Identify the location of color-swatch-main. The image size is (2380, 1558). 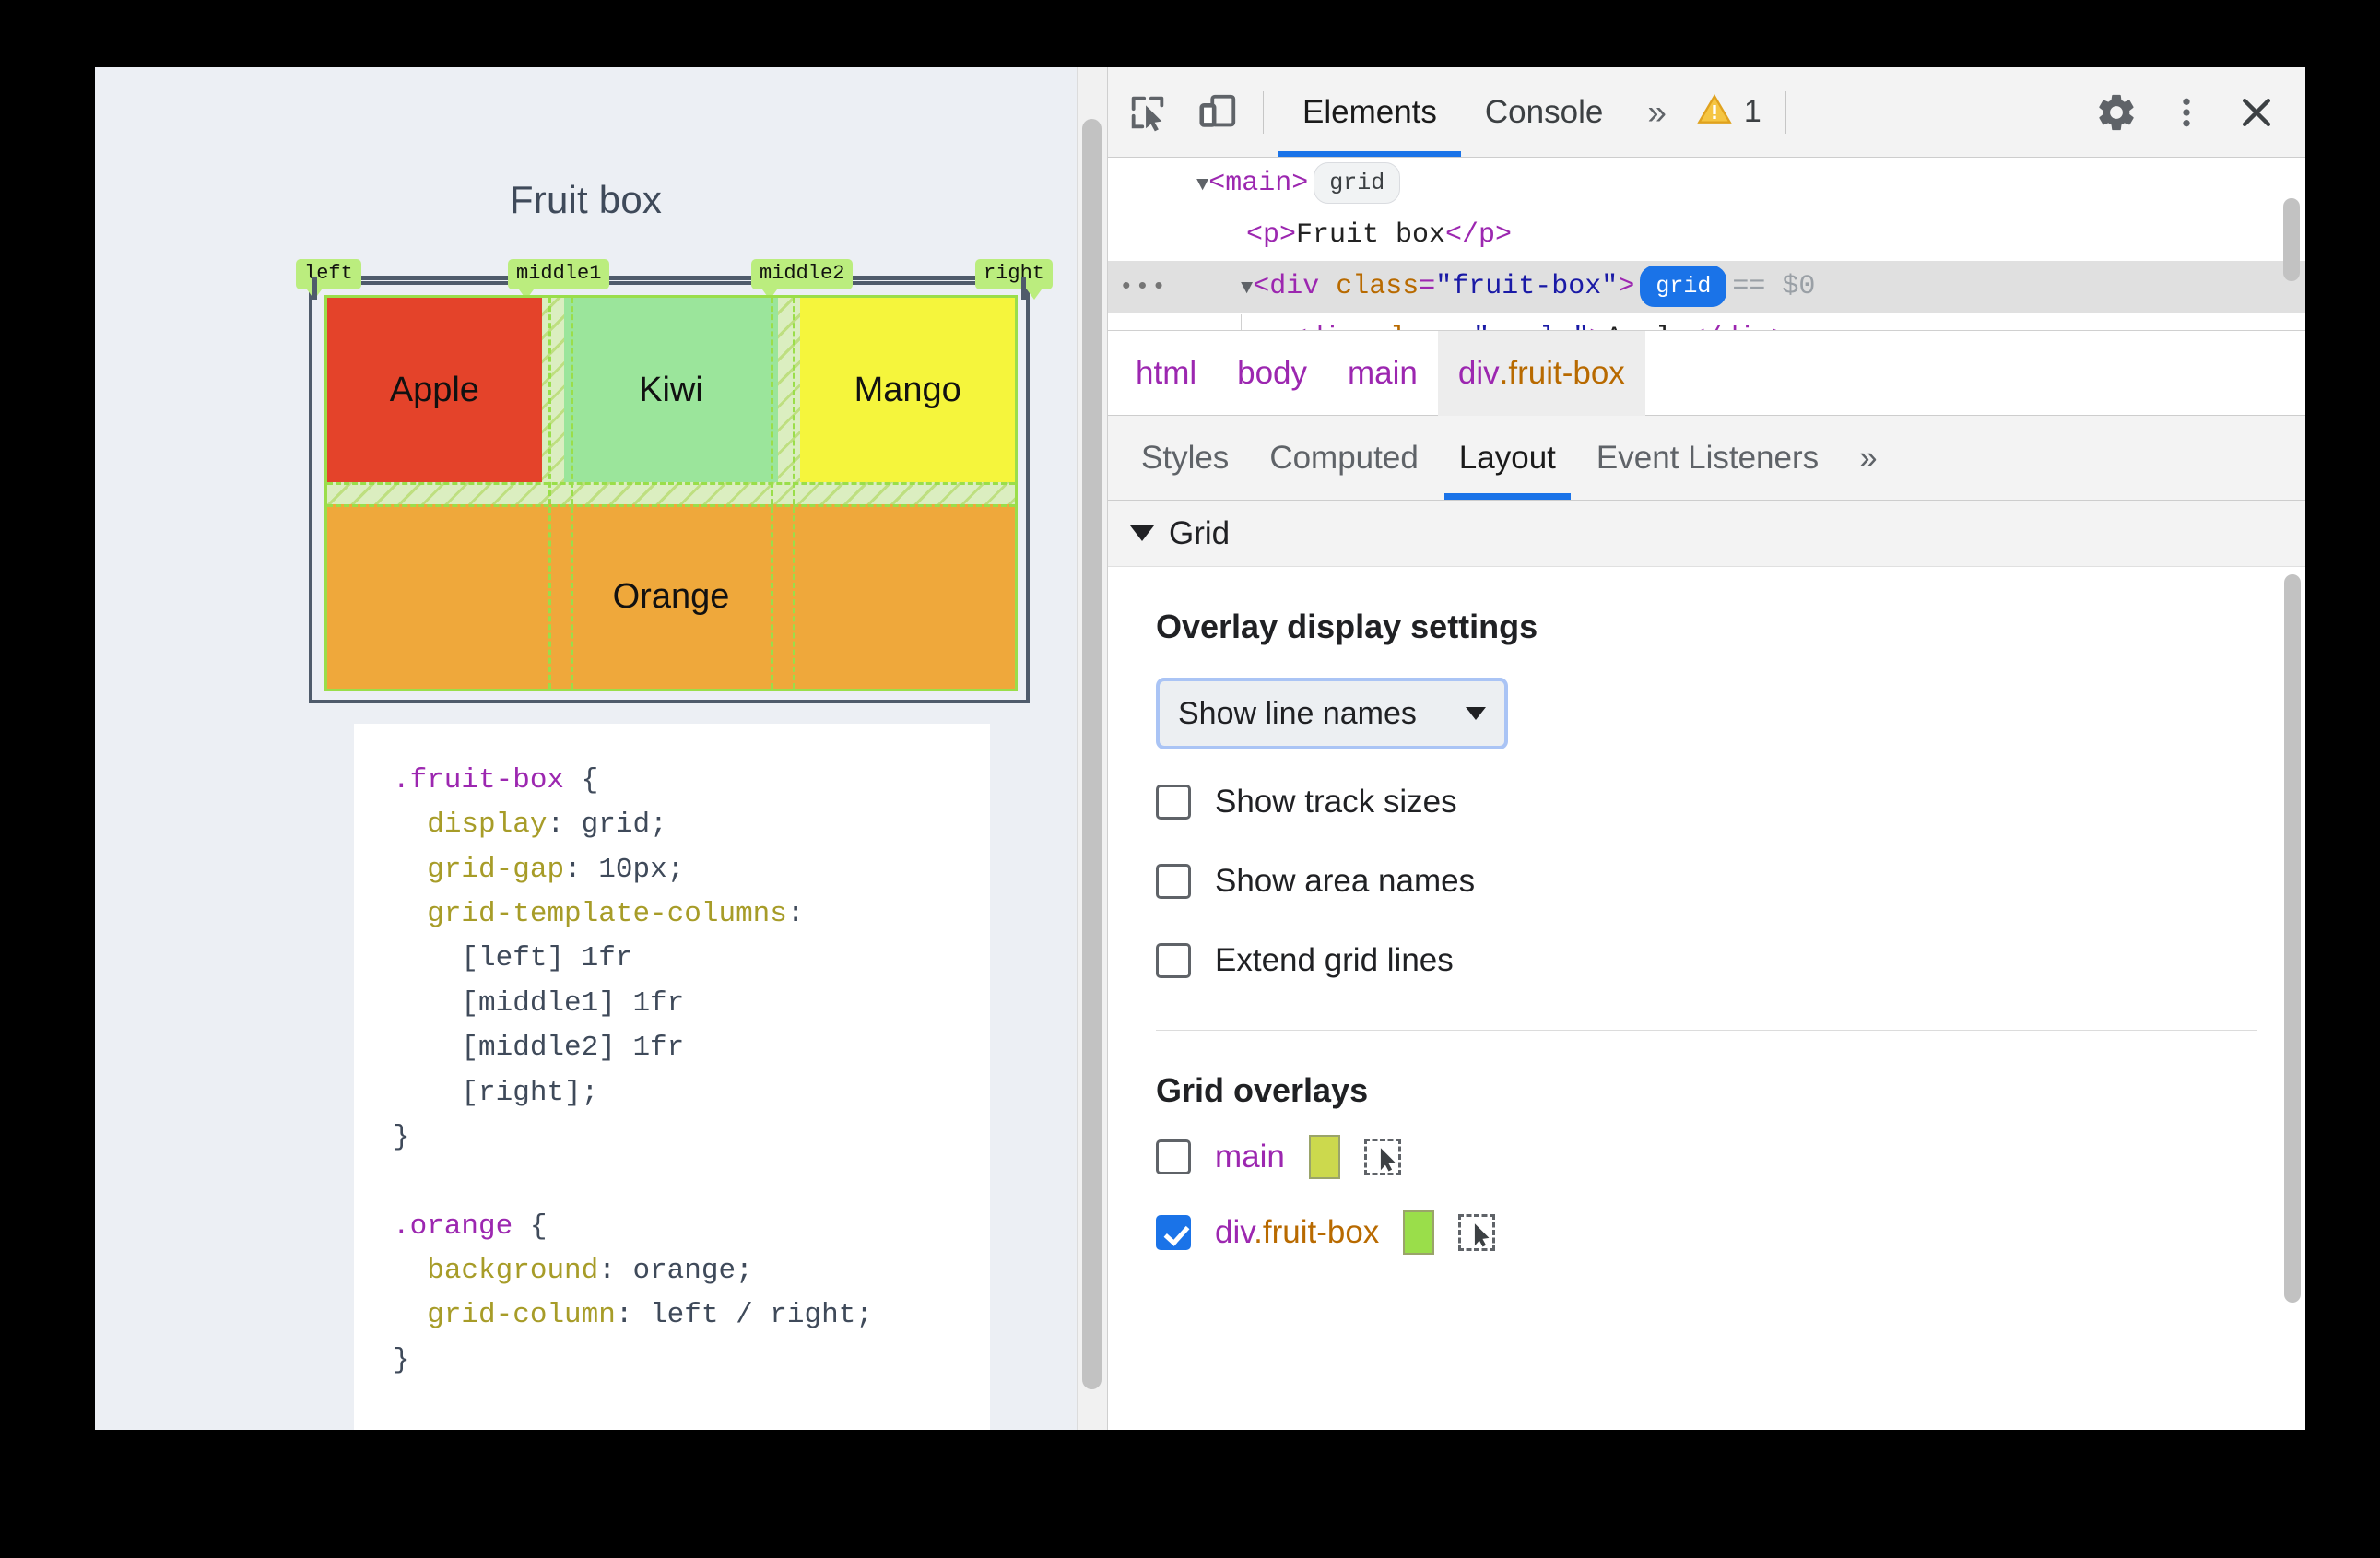
(1324, 1157).